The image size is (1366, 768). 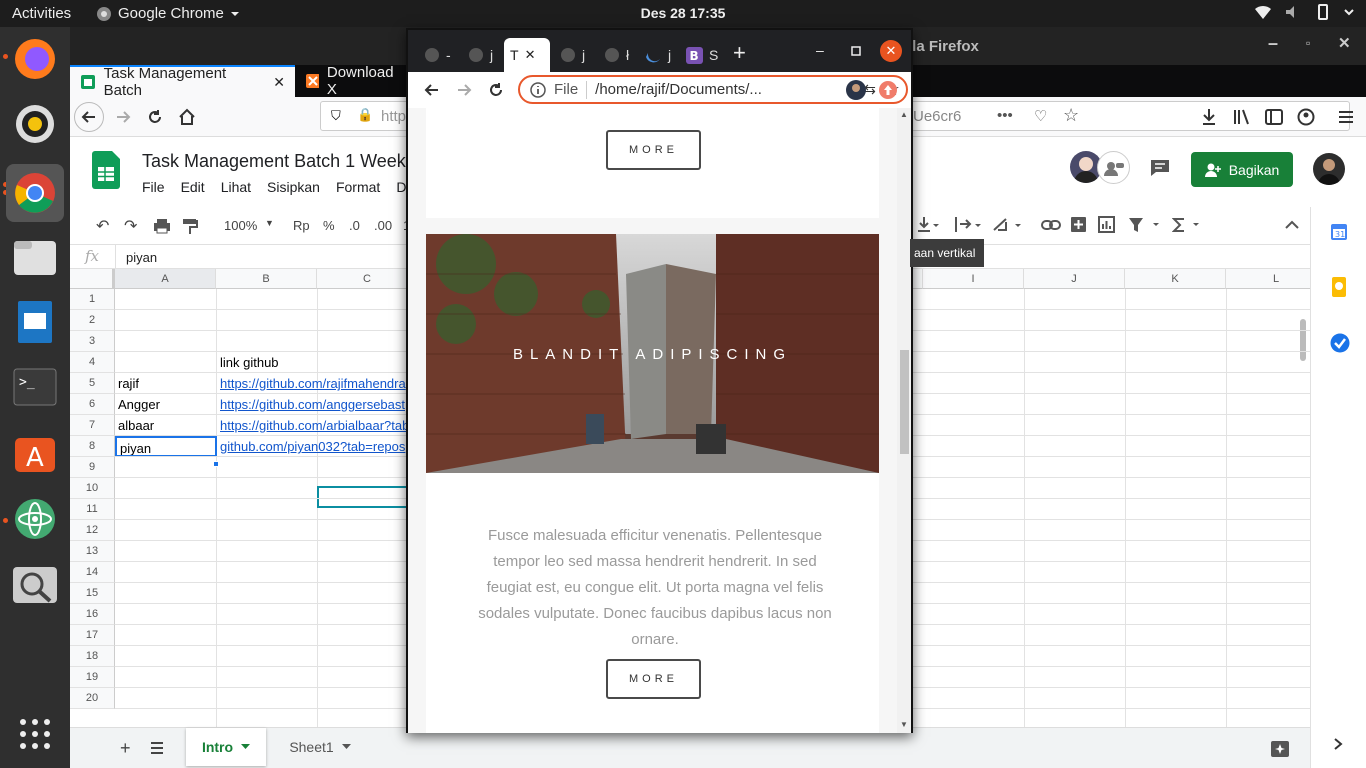 What do you see at coordinates (1209, 117) in the screenshot?
I see `download-icon` at bounding box center [1209, 117].